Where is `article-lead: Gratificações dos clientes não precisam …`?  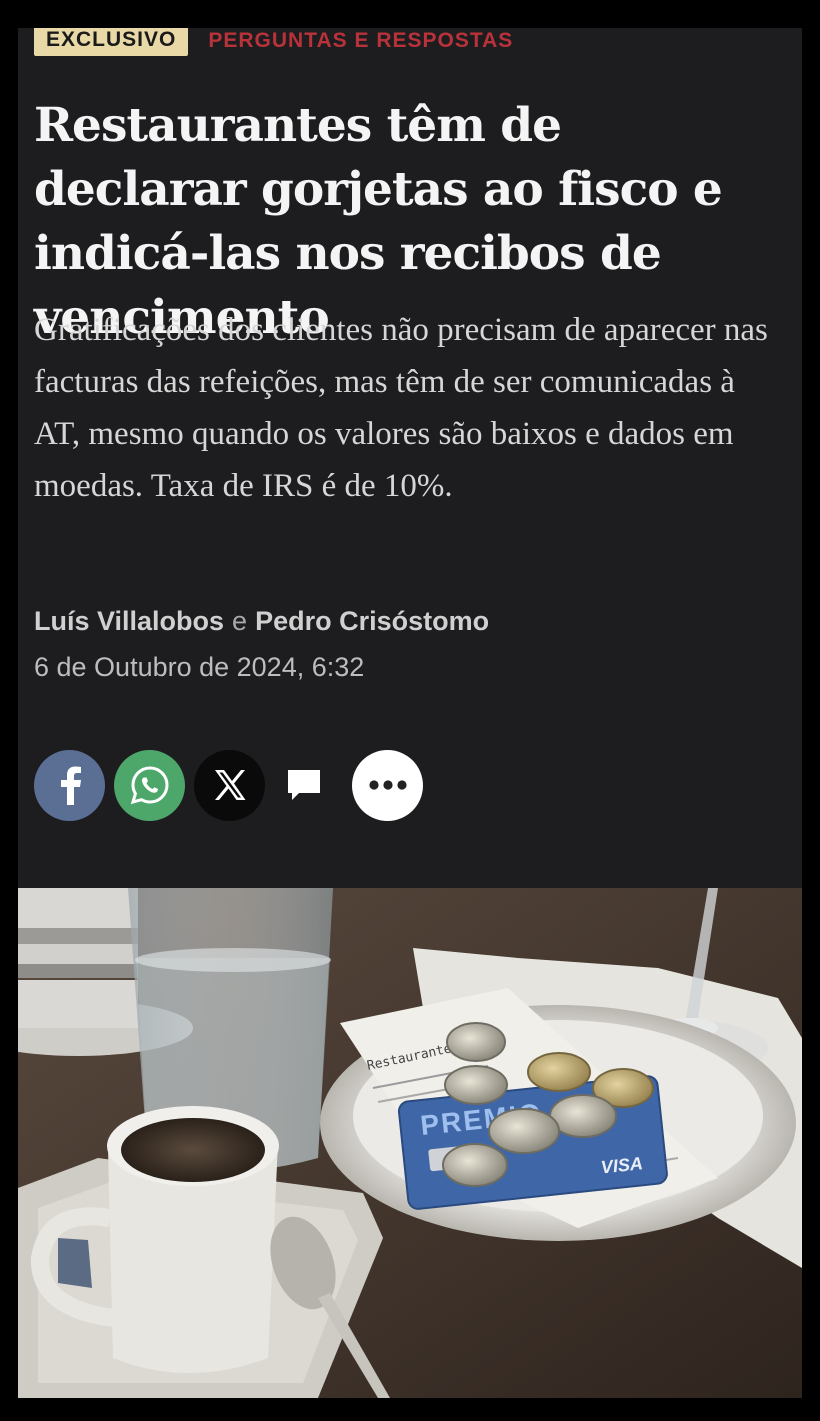
article-lead: Gratificações dos clientes não precisam … is located at coordinates (401, 408).